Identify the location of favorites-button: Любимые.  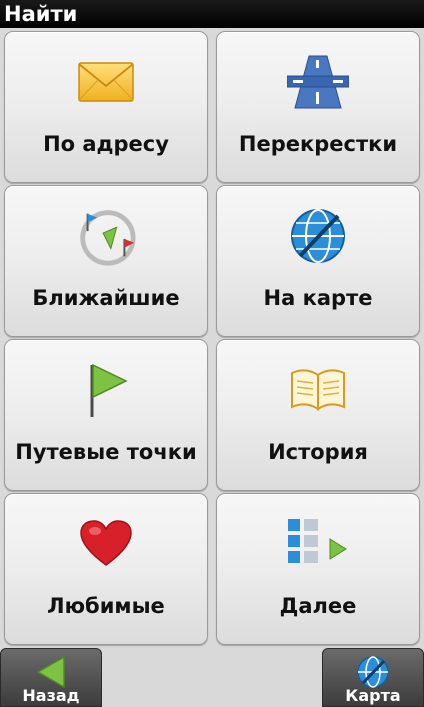
(106, 569).